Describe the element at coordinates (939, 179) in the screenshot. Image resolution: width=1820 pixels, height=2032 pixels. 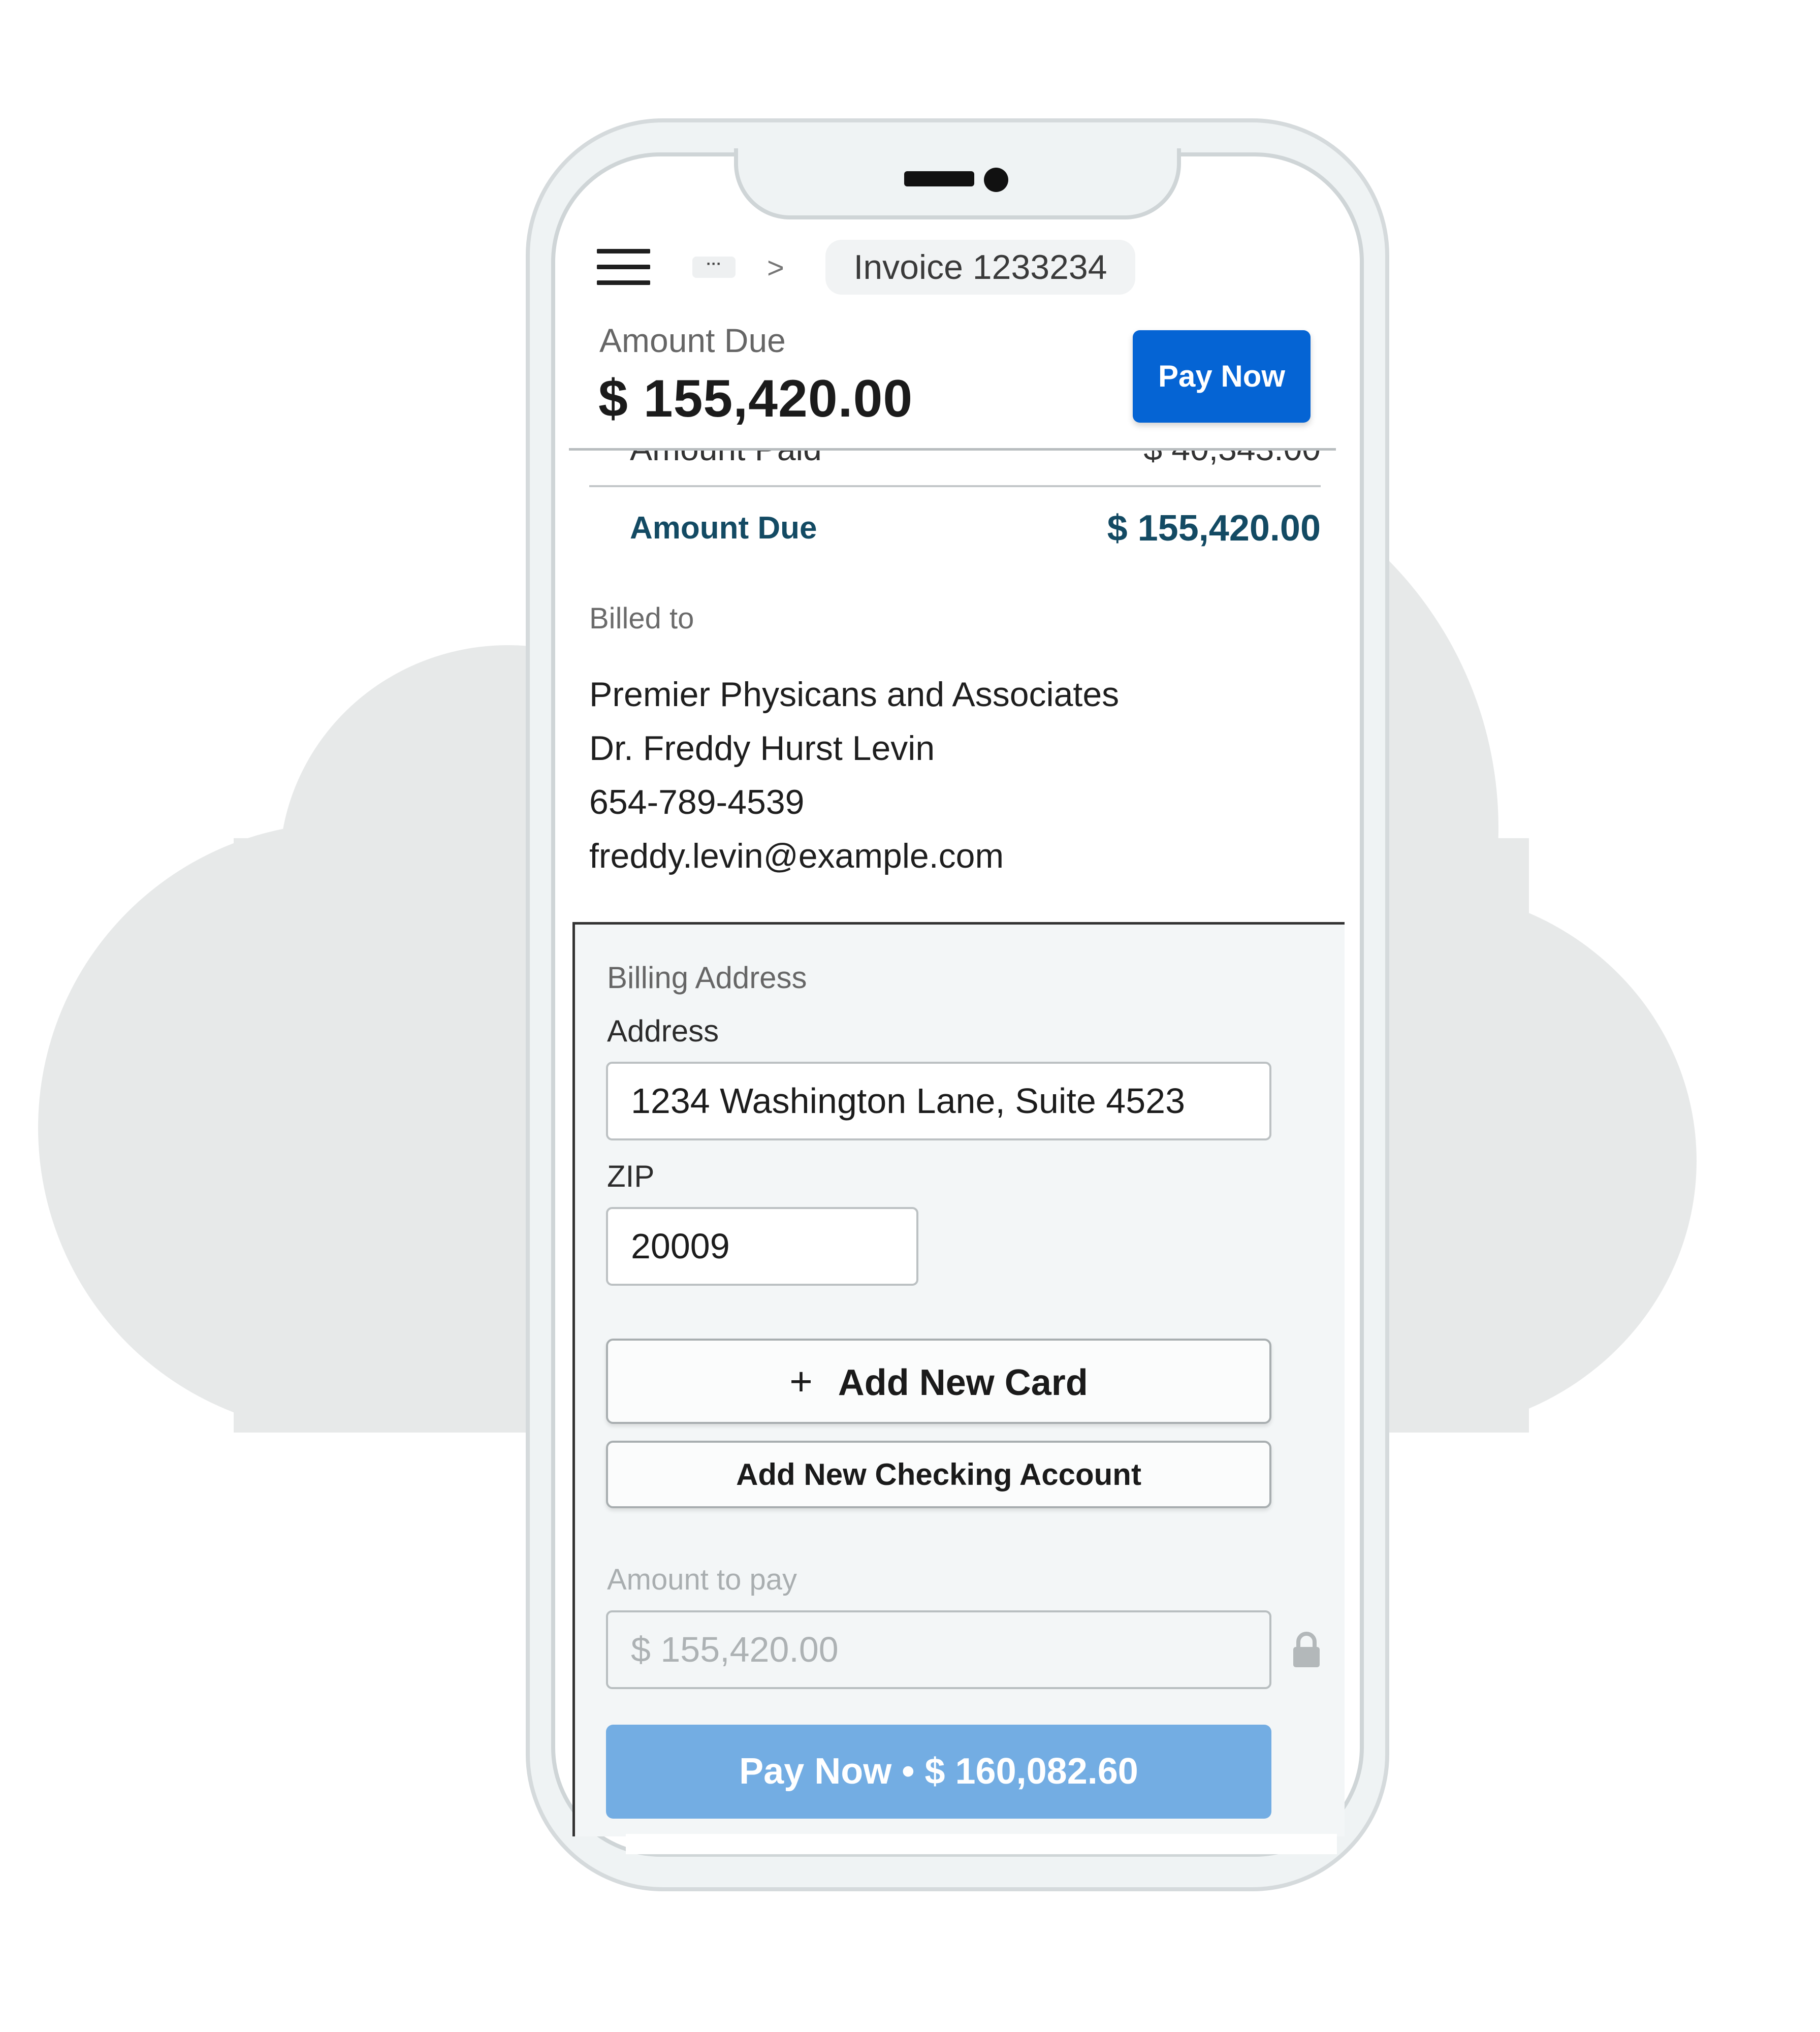
I see `speaker-icon` at that location.